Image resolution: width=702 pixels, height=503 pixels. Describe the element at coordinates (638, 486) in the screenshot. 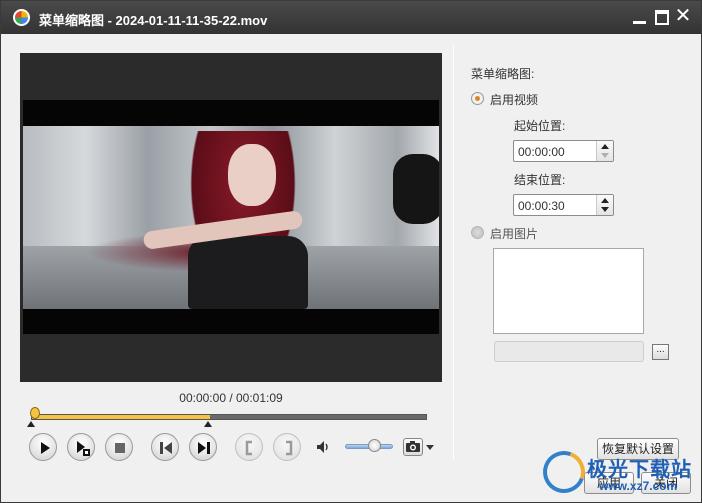

I see `watermark-url: www.xz7.com` at that location.